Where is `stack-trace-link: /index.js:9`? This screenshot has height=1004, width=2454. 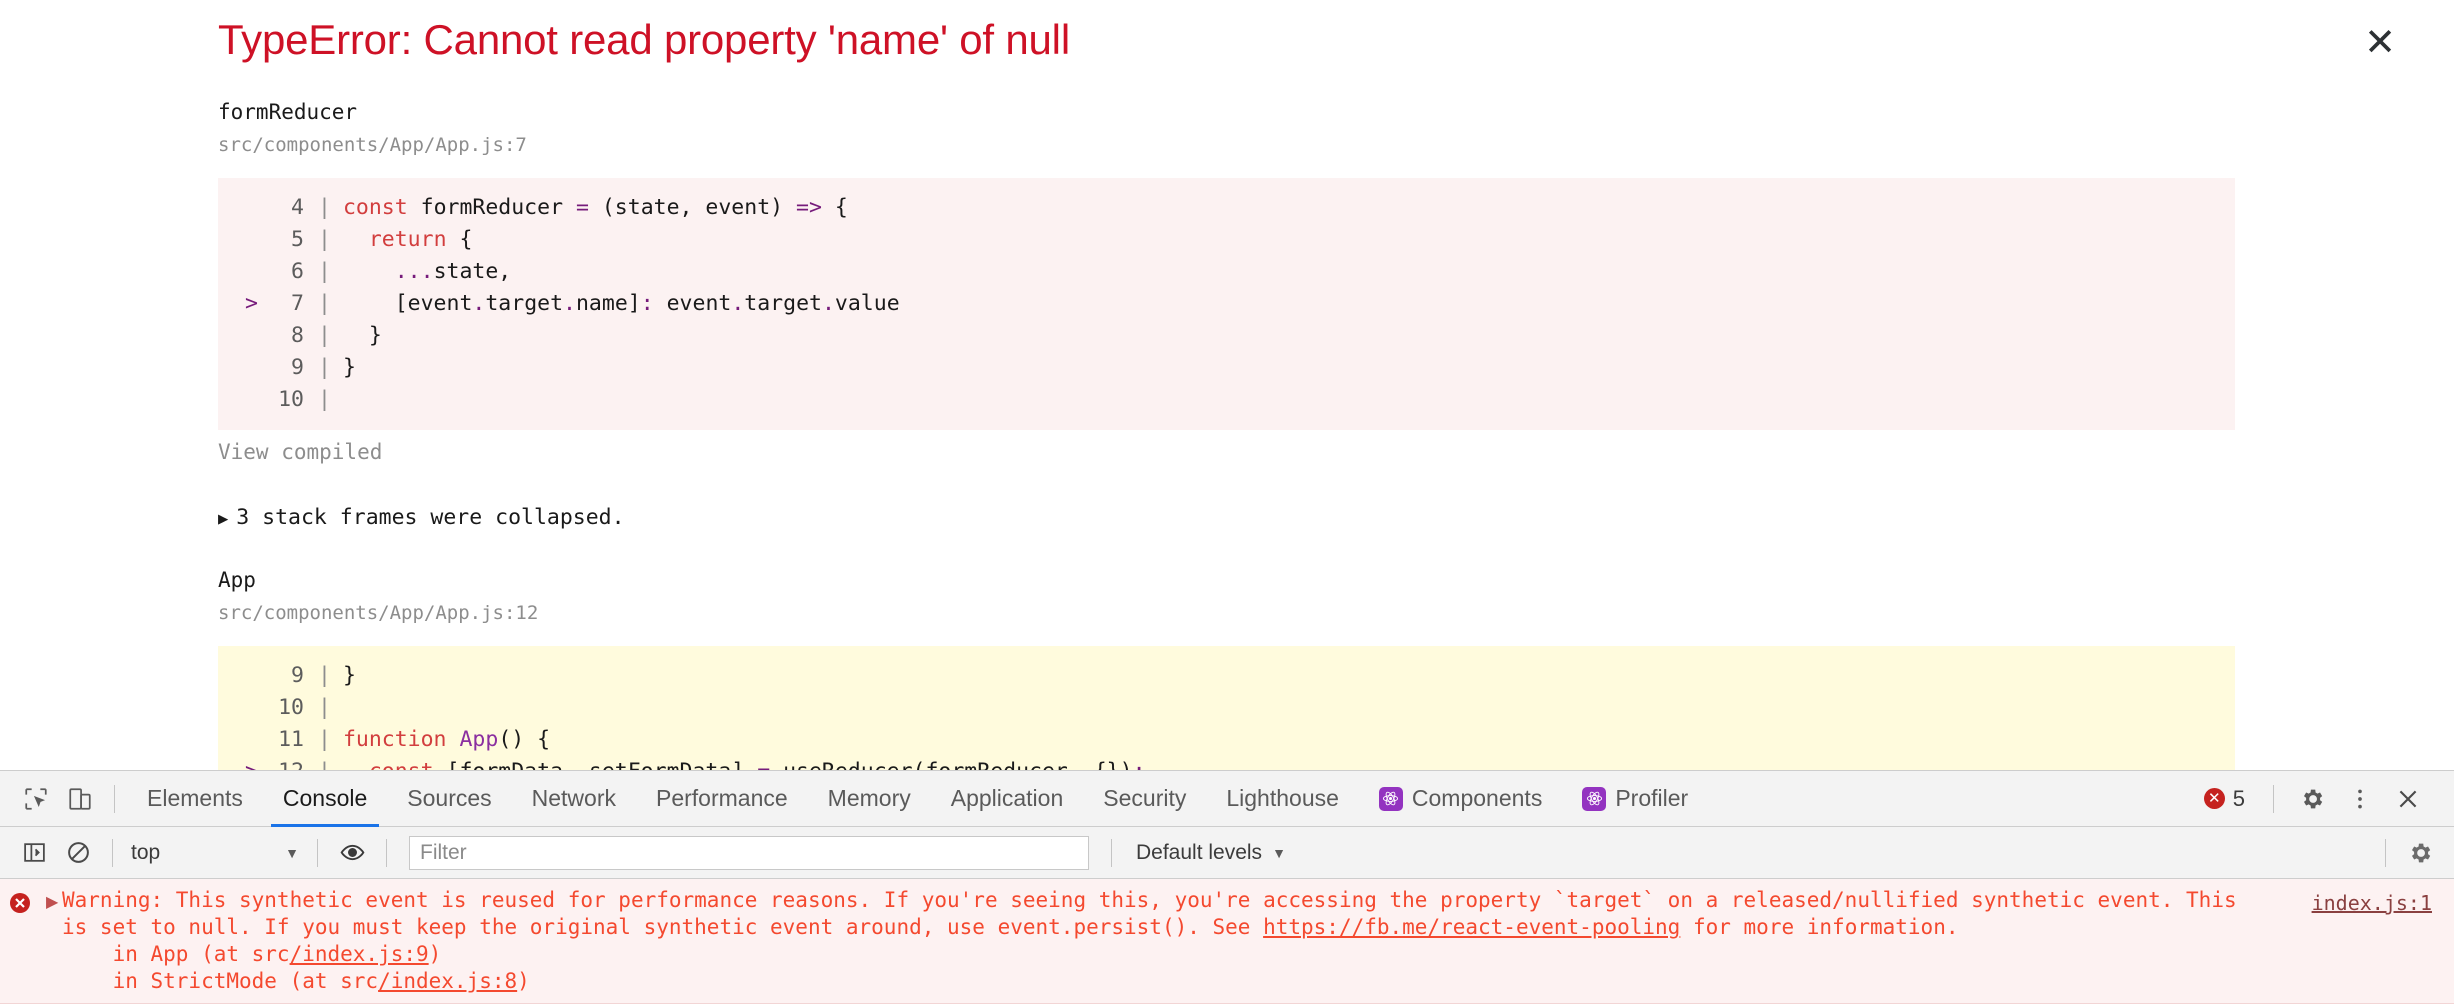
stack-trace-link: /index.js:9 is located at coordinates (359, 954).